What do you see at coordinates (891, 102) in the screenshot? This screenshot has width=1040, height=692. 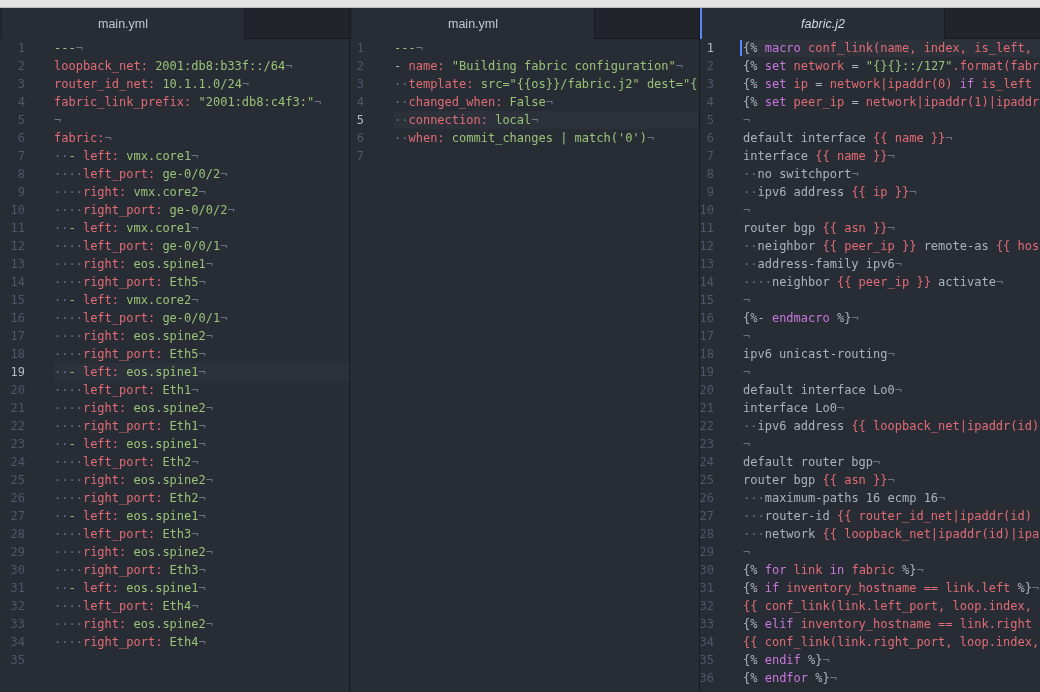 I see `code-line: {% set peer_ip = network|ipaddr(1)|ipaddr` at bounding box center [891, 102].